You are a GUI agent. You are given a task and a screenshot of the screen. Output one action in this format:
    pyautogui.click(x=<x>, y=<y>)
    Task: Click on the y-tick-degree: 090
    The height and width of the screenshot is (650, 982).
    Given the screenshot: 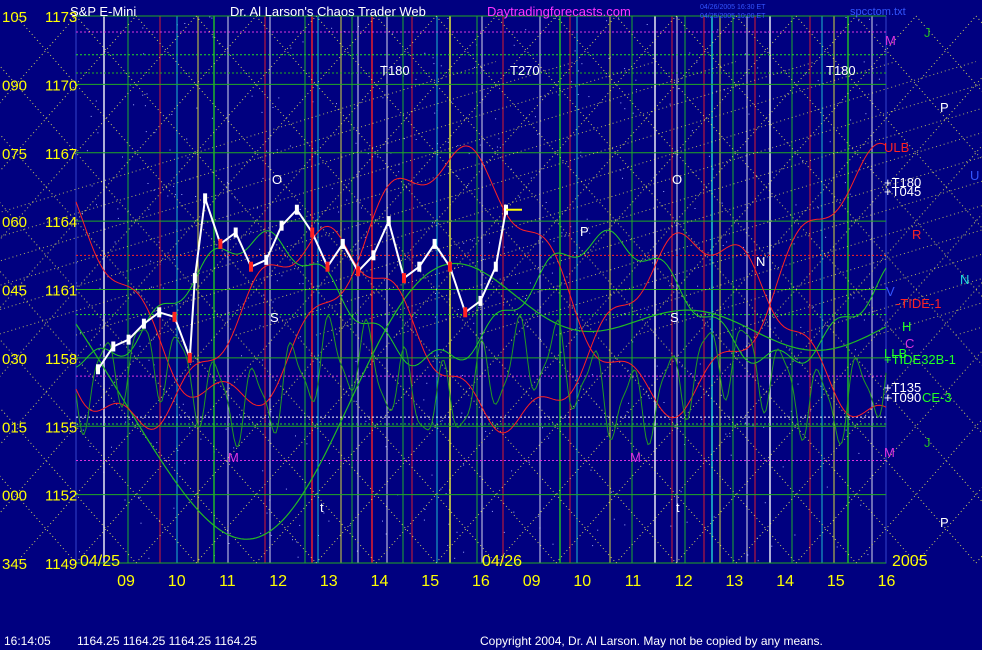 What is the action you would take?
    pyautogui.click(x=14, y=85)
    